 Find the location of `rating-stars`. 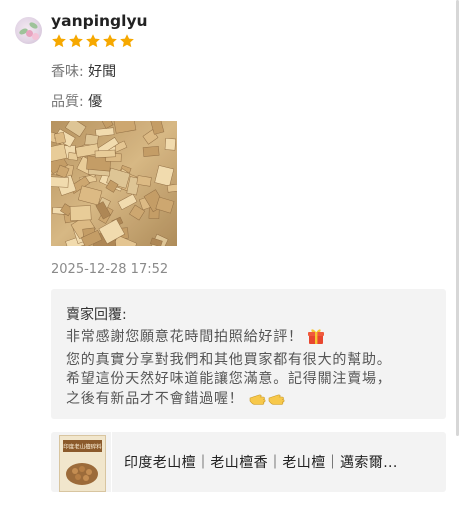

rating-stars is located at coordinates (93, 41).